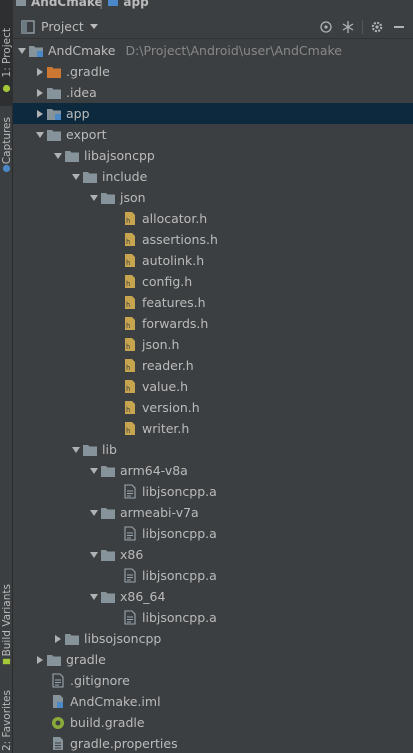 Image resolution: width=413 pixels, height=753 pixels. I want to click on module-folder-icon, so click(113, 3).